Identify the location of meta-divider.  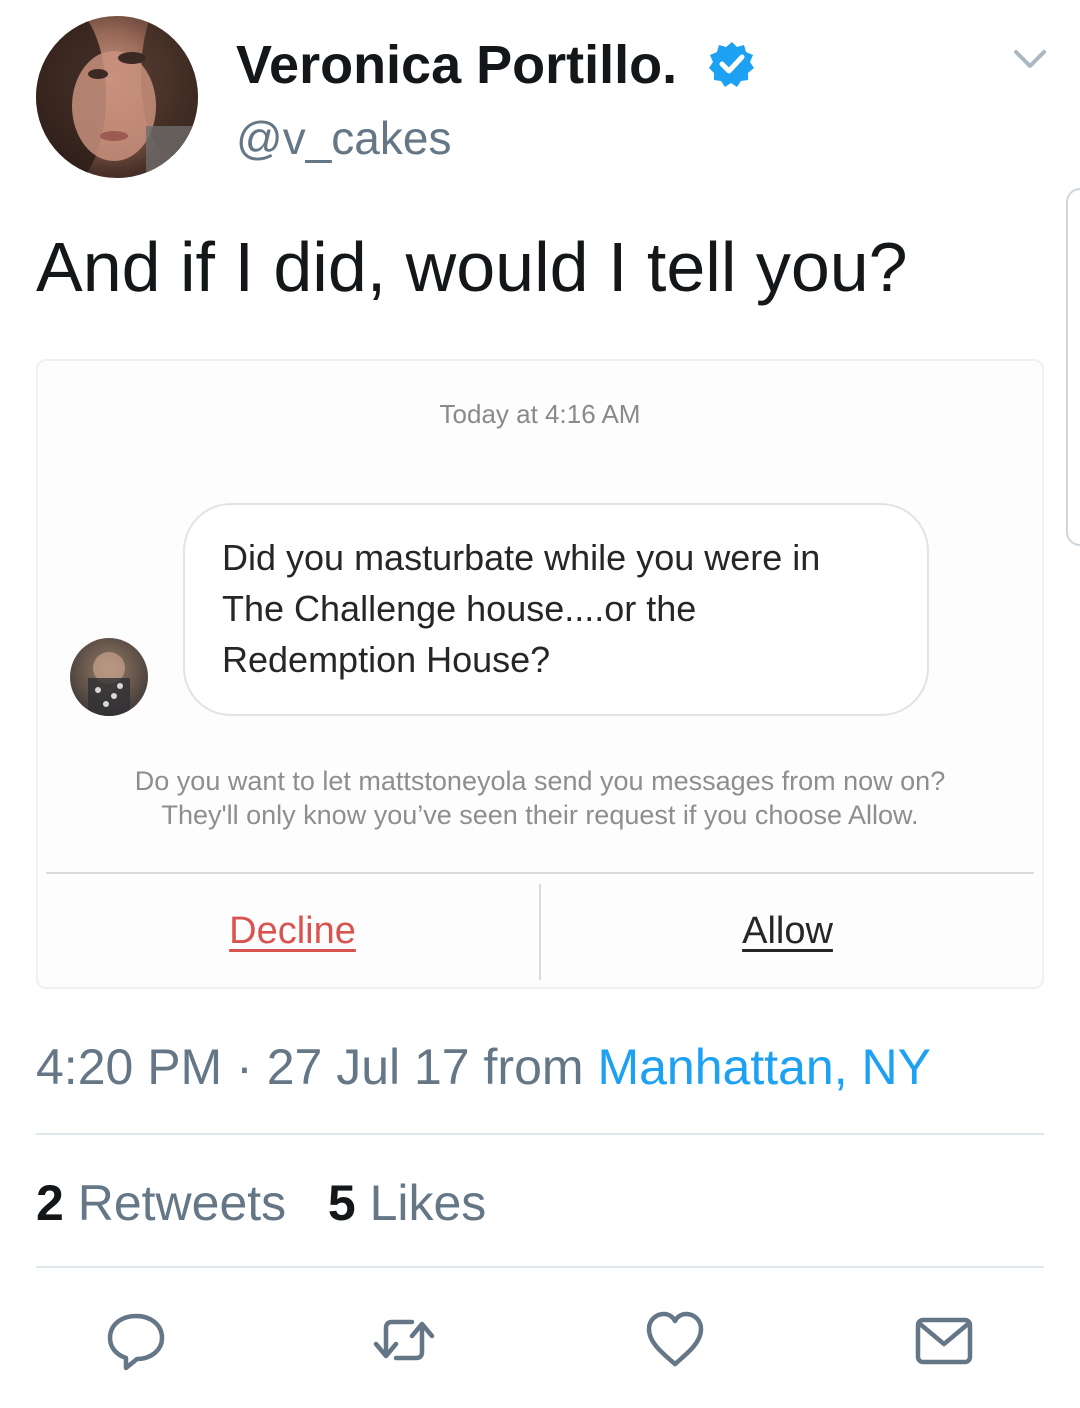
(540, 1134).